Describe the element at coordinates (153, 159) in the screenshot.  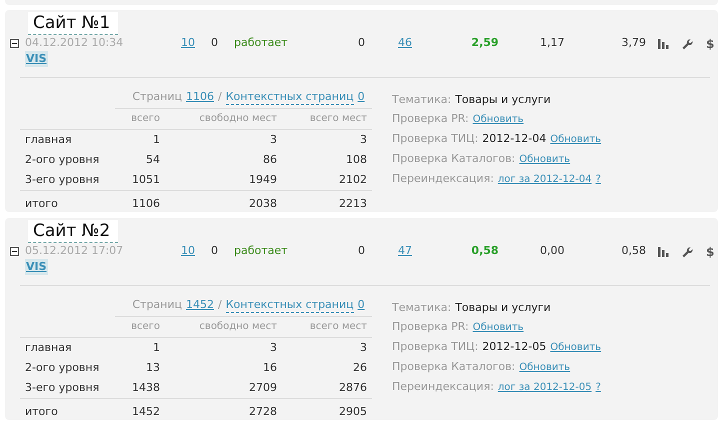
I see `table-cell: 54` at that location.